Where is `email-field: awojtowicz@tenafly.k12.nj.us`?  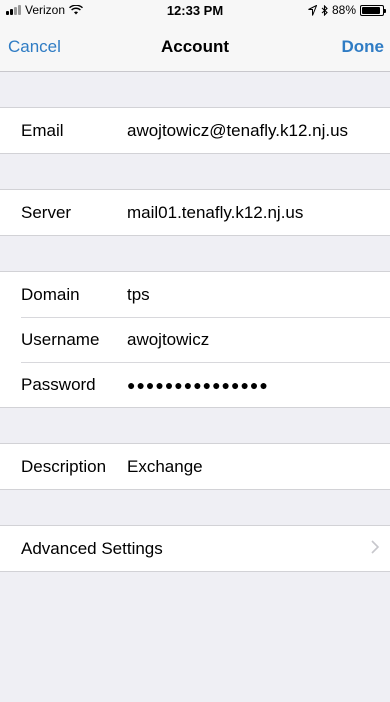 email-field: awojtowicz@tenafly.k12.nj.us is located at coordinates (237, 131).